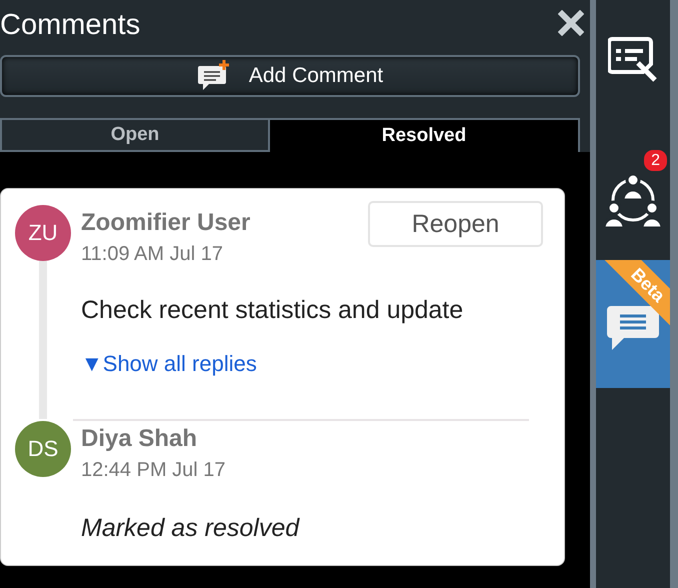 Image resolution: width=678 pixels, height=588 pixels. I want to click on avatar: ZU, so click(43, 233).